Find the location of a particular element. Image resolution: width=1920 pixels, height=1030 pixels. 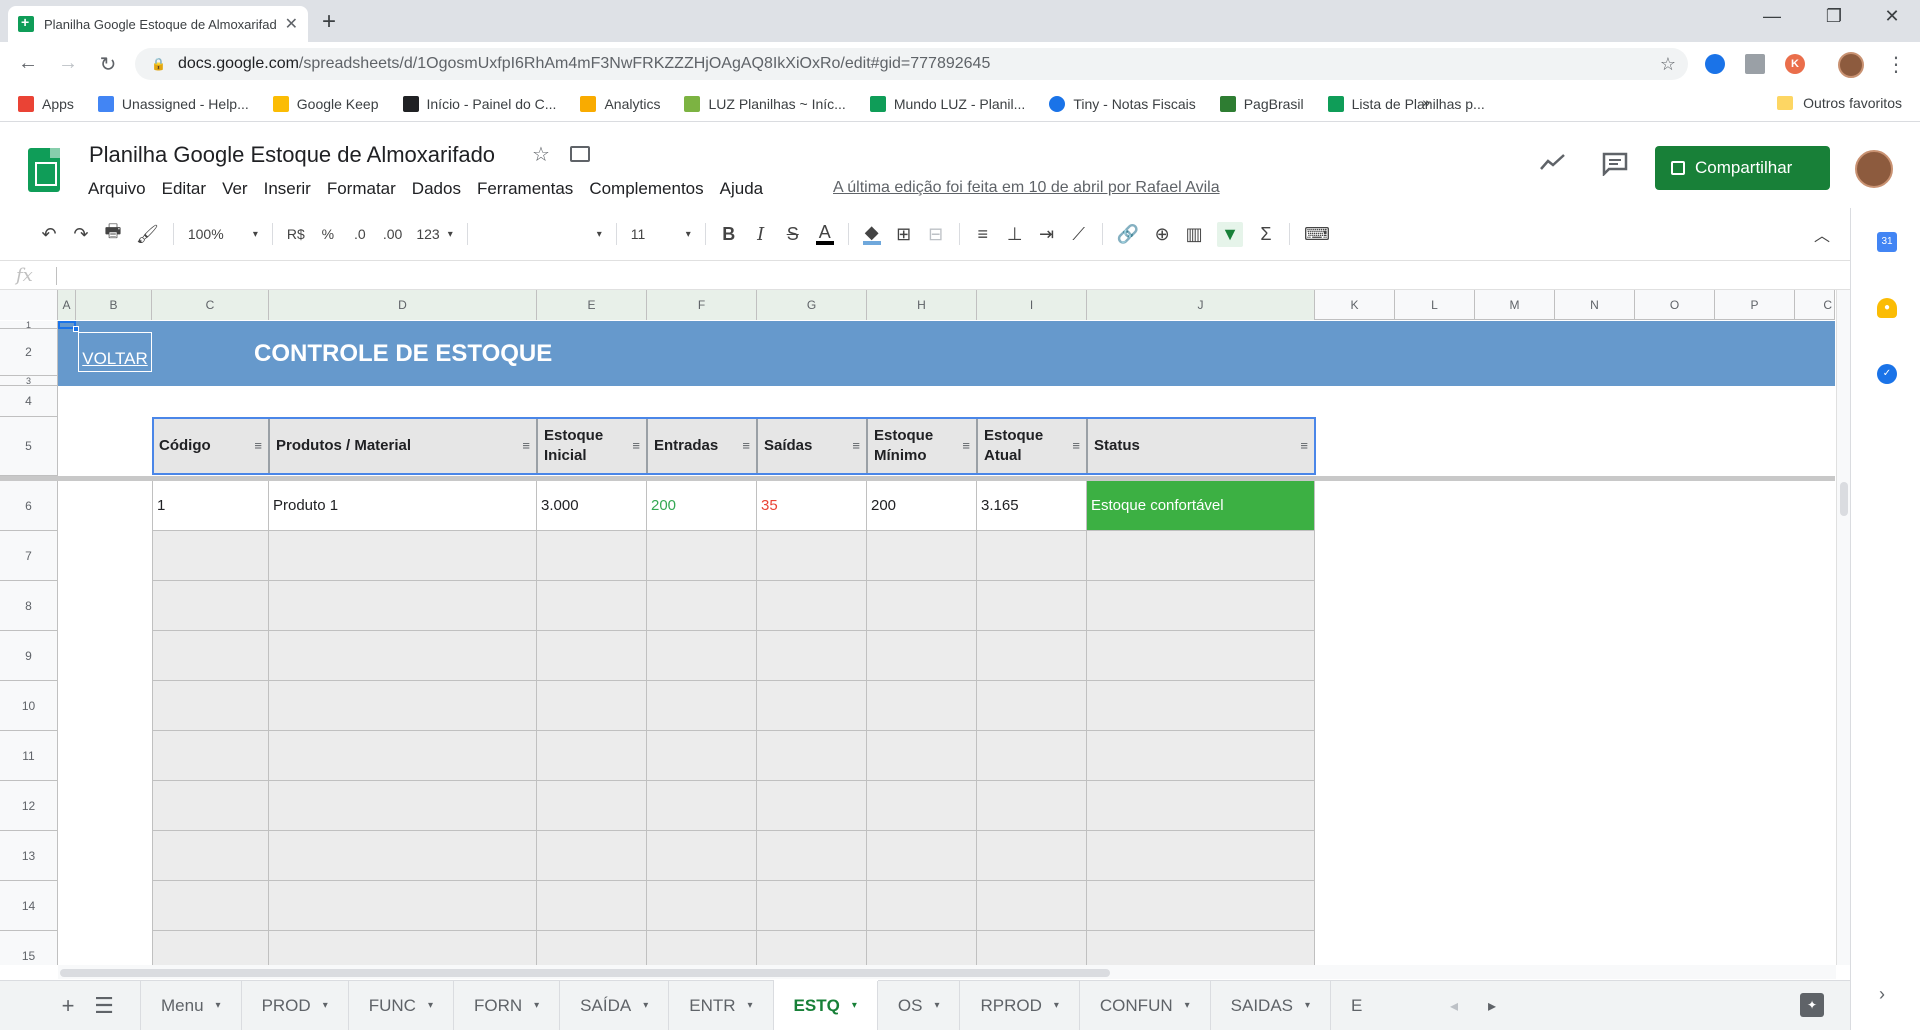

bookmark-item: Apps is located at coordinates (46, 103).